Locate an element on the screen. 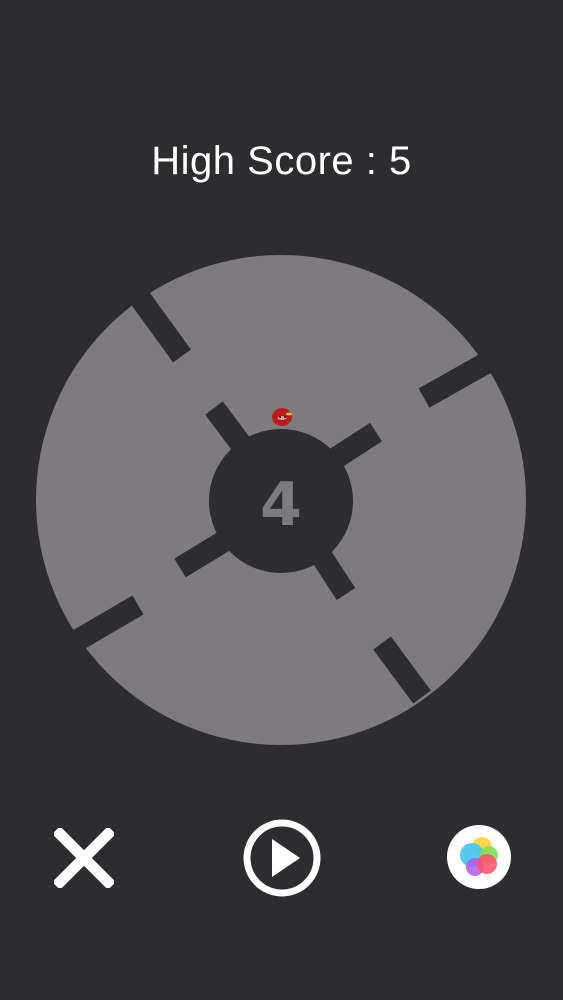  play-circle-icon is located at coordinates (282, 858).